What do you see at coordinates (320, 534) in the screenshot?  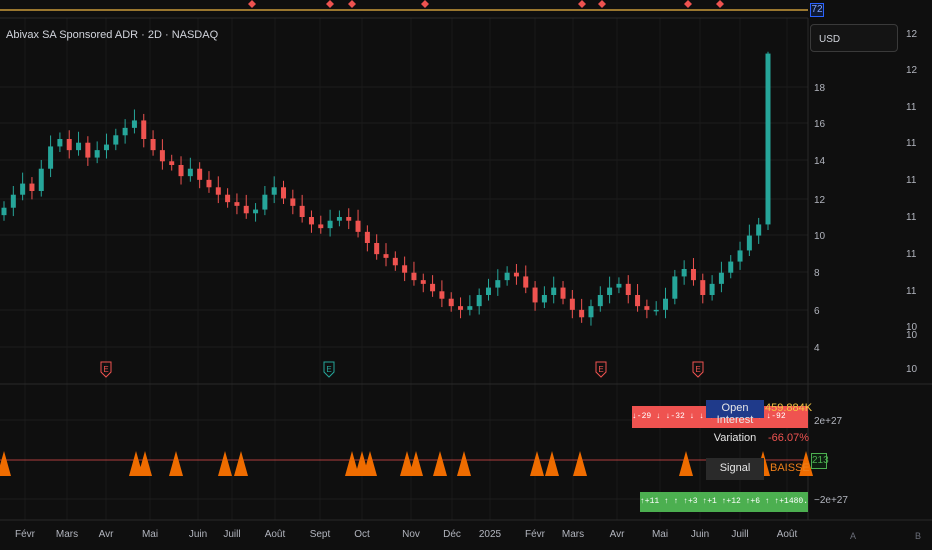 I see `time-tick: Sept` at bounding box center [320, 534].